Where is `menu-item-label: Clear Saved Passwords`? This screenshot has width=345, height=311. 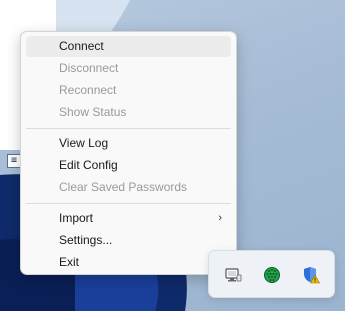
menu-item-label: Clear Saved Passwords is located at coordinates (123, 187).